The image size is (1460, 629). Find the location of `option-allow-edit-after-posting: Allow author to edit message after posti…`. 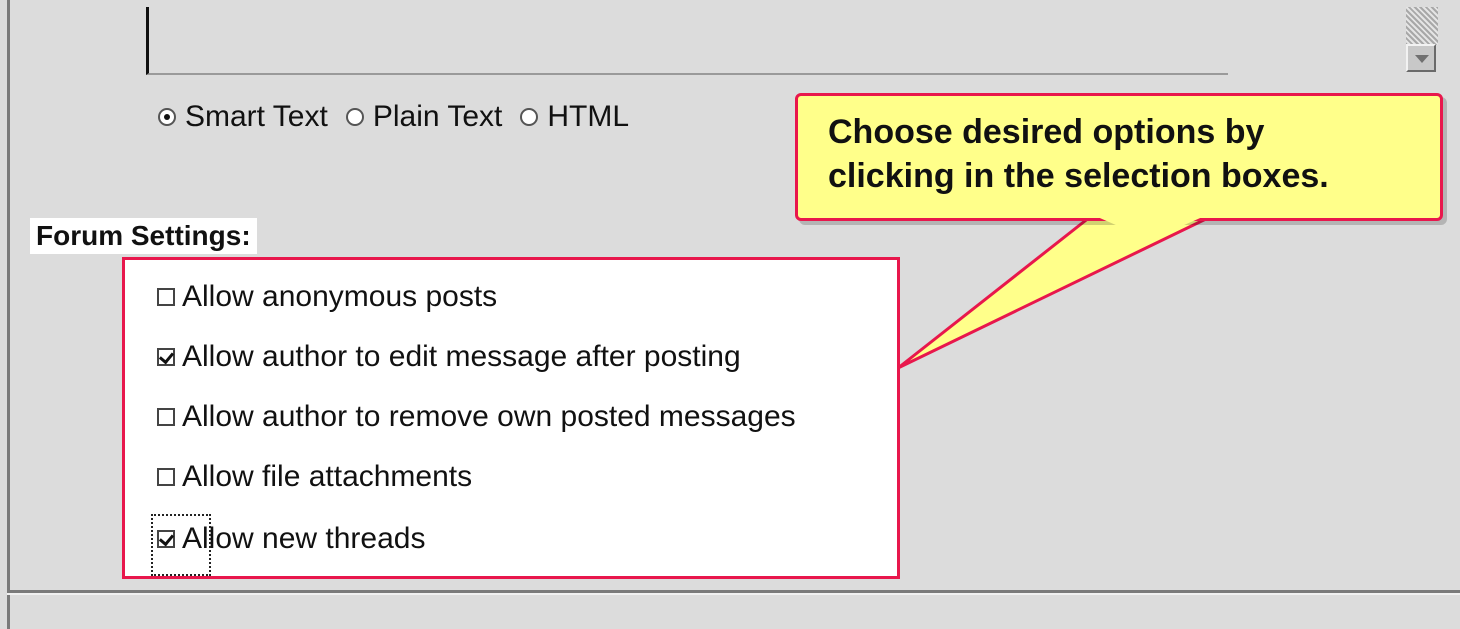

option-allow-edit-after-posting: Allow author to edit message after posti… is located at coordinates (449, 357).